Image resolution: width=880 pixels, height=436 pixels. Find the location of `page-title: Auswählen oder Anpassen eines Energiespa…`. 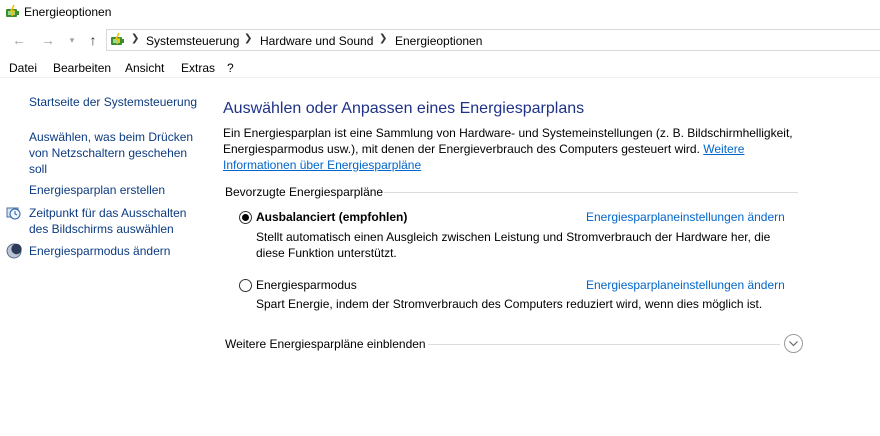

page-title: Auswählen oder Anpassen eines Energiespa… is located at coordinates (404, 108).